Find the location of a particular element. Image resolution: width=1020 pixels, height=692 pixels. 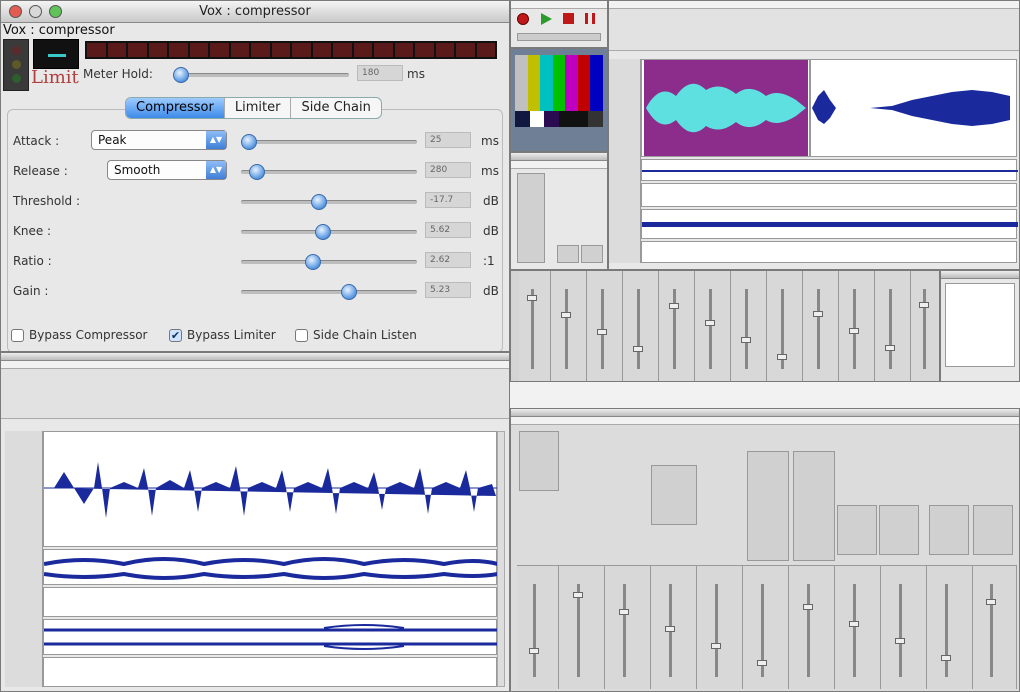

bottom-mixer-titlebar is located at coordinates (765, 413).